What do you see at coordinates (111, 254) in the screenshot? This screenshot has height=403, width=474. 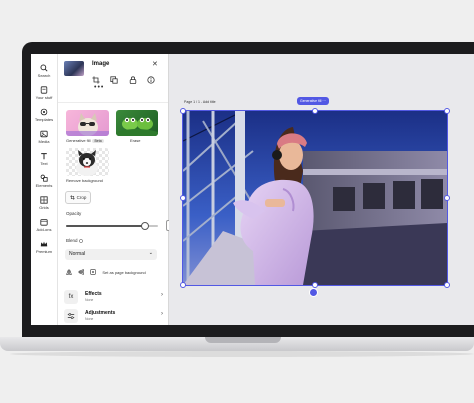 I see `blend-mode-select: Normal ⌄` at bounding box center [111, 254].